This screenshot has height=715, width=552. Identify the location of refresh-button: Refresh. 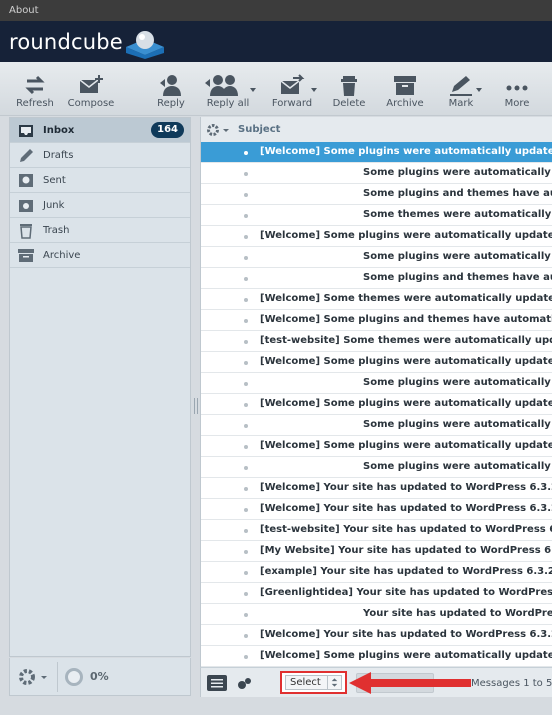
(35, 89).